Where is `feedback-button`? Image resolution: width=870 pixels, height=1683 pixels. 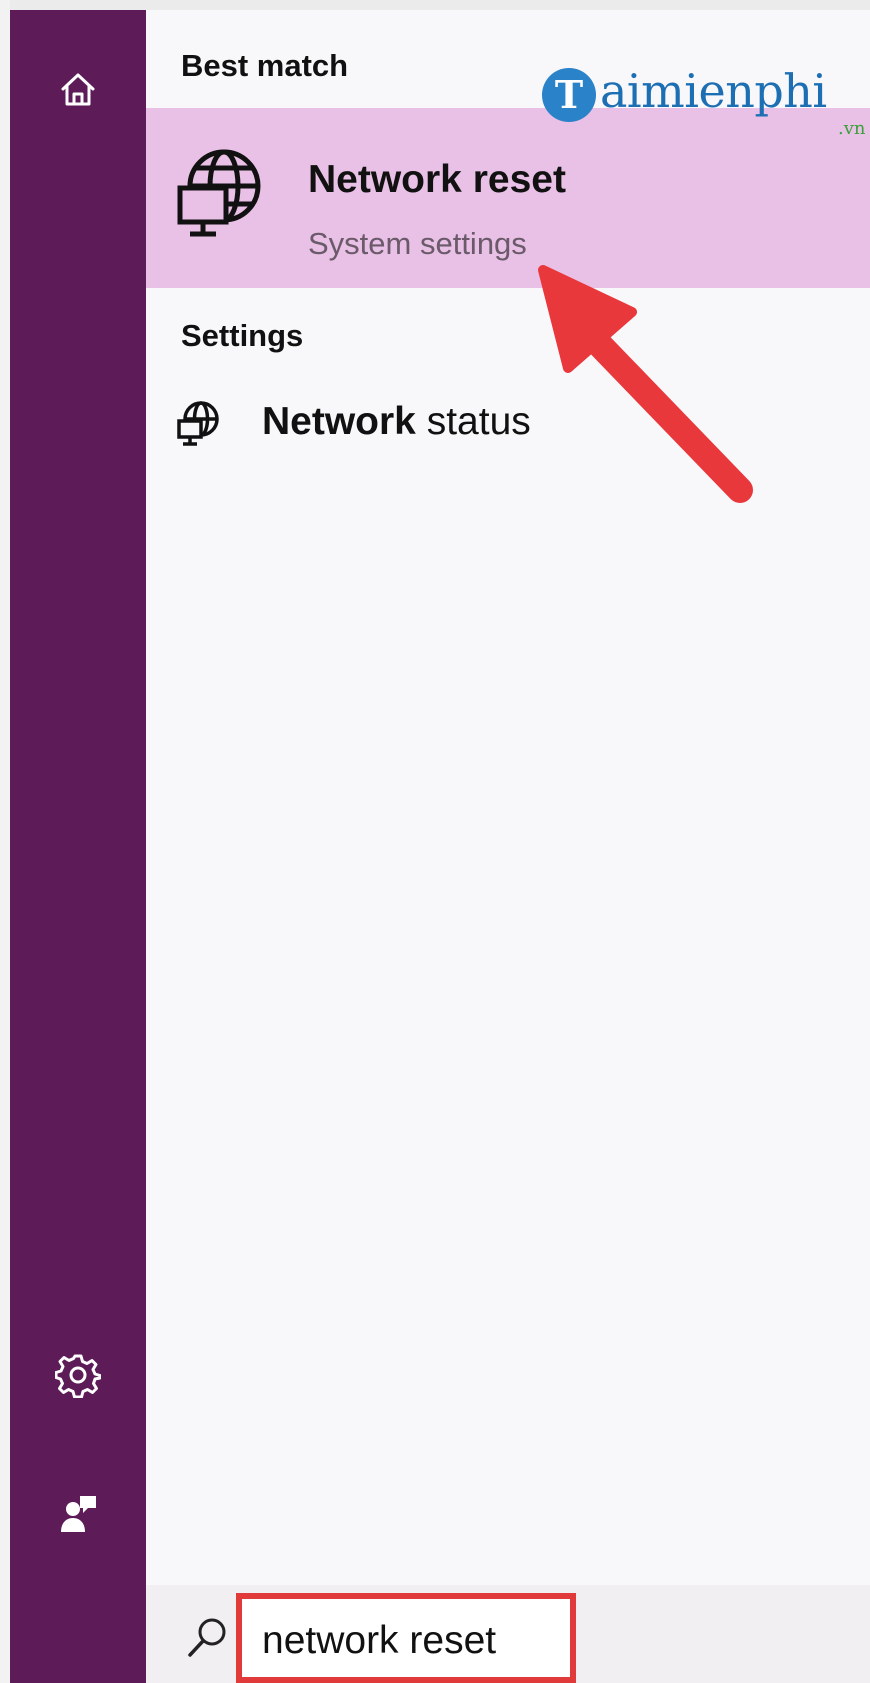
feedback-button is located at coordinates (78, 1514).